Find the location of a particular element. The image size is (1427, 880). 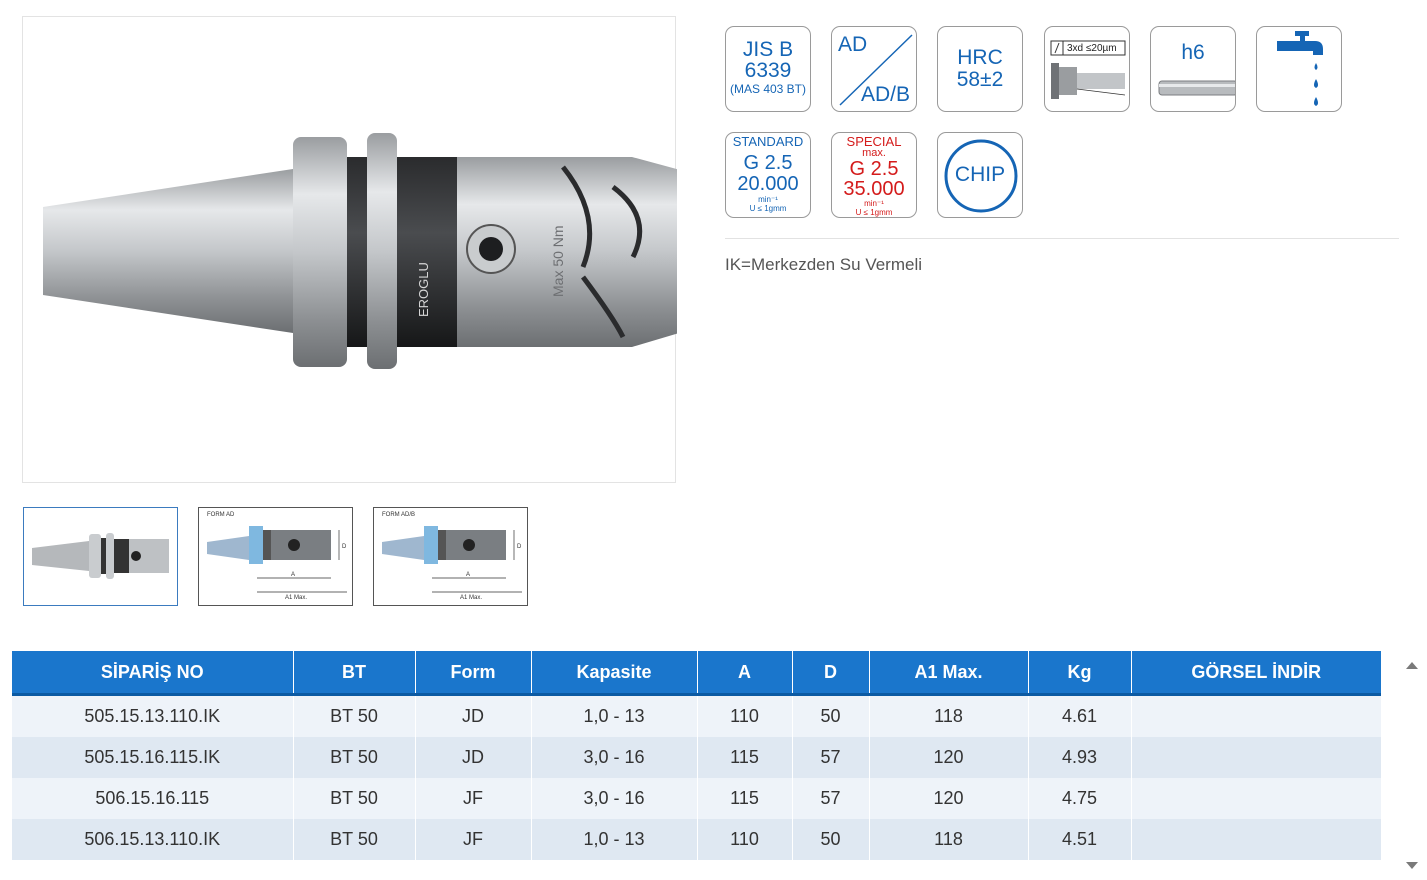

thumbnail-form-adb: FORM AD/B A A1 Max. D is located at coordinates (450, 556).